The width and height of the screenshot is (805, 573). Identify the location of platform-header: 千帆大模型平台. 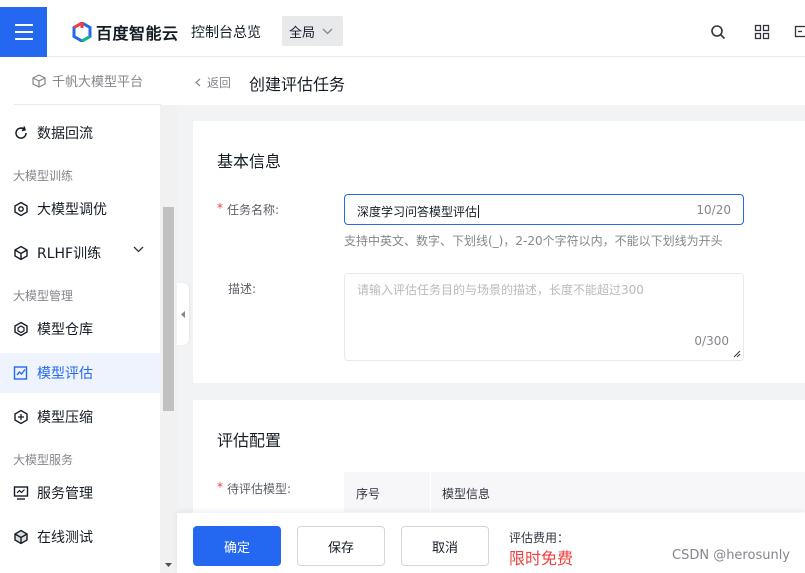
(87, 81).